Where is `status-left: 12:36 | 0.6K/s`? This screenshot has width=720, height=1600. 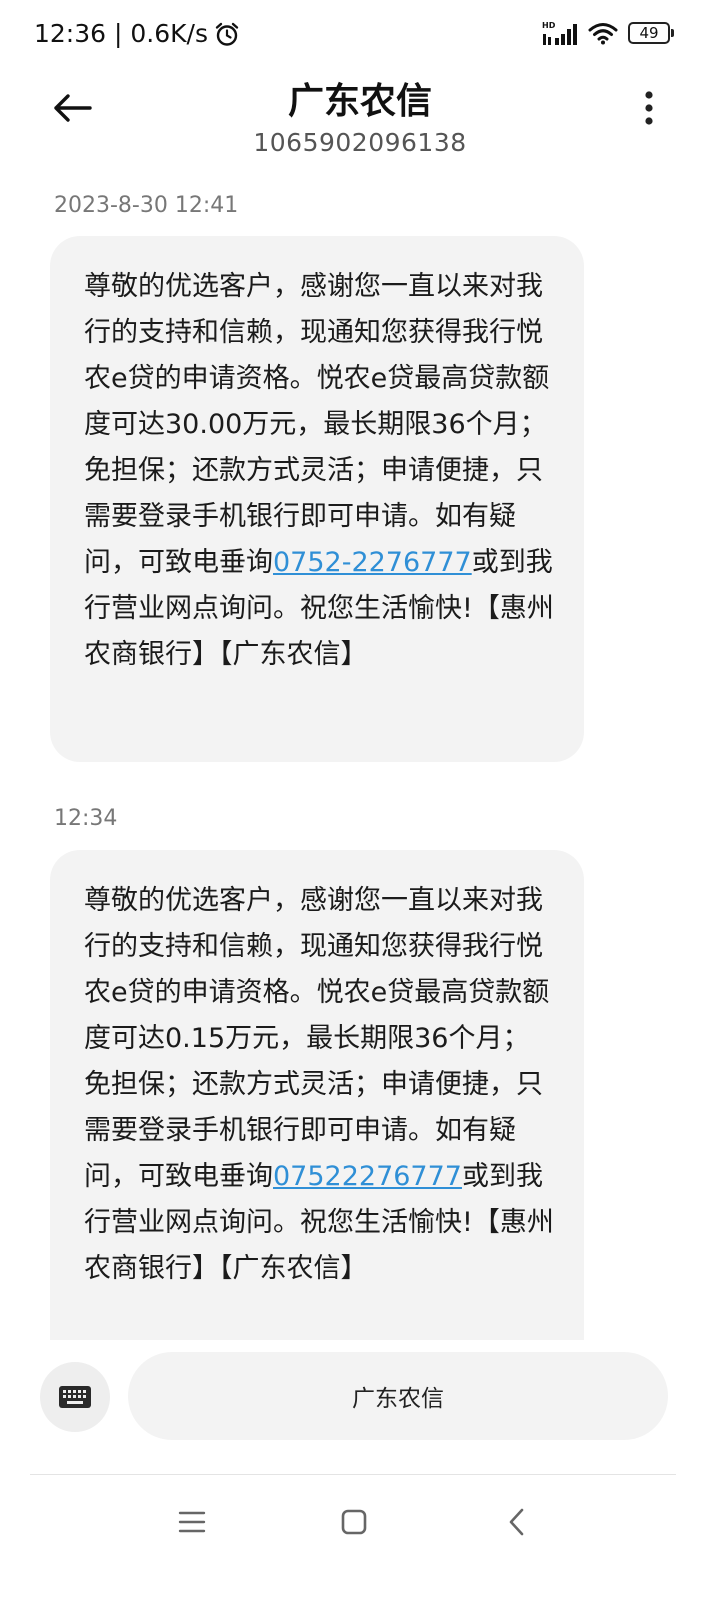
status-left: 12:36 | 0.6K/s is located at coordinates (137, 34).